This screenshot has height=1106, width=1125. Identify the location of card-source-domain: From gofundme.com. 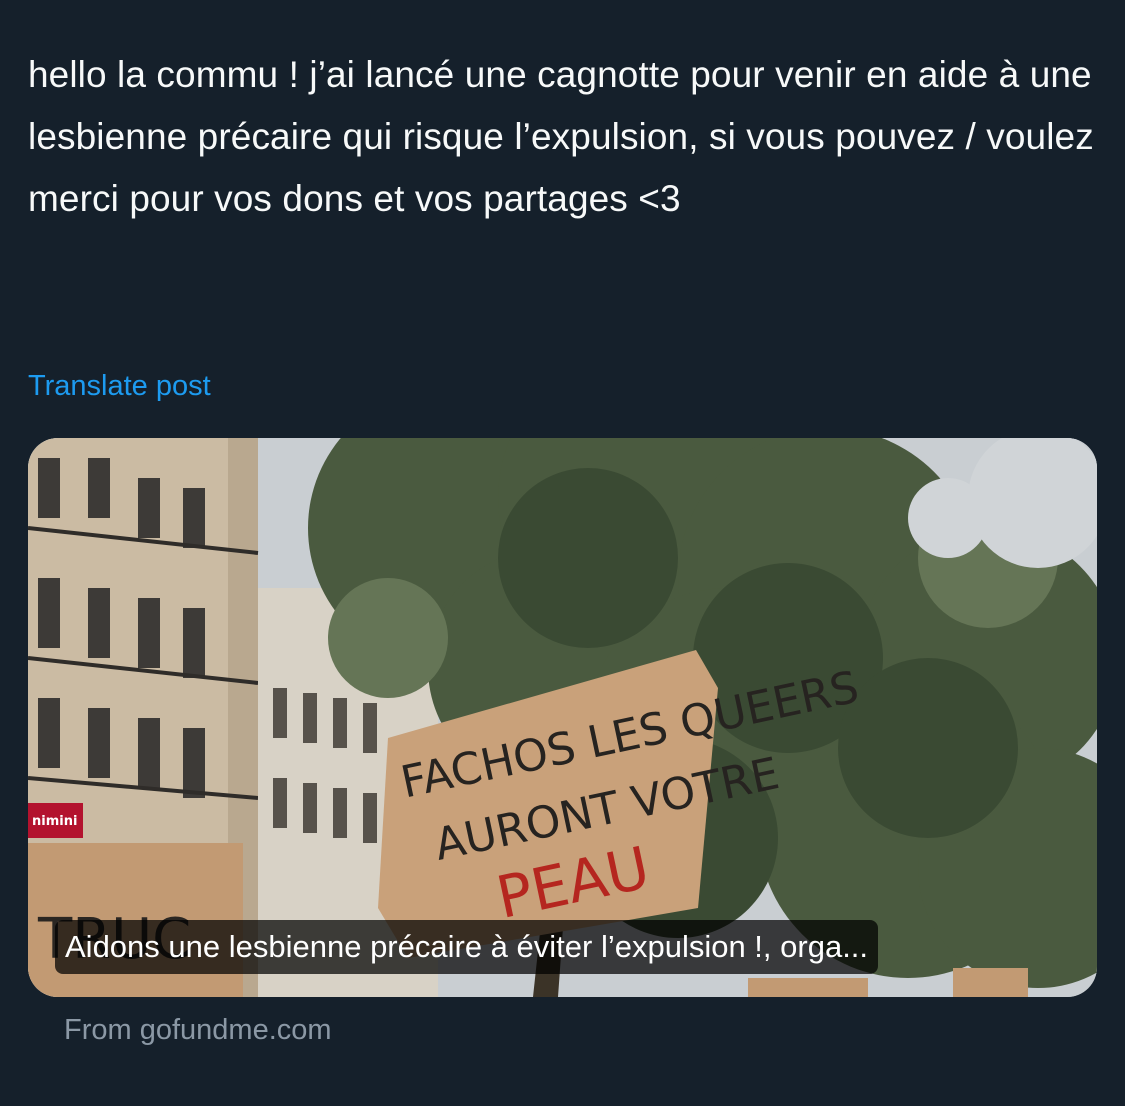
(198, 1030).